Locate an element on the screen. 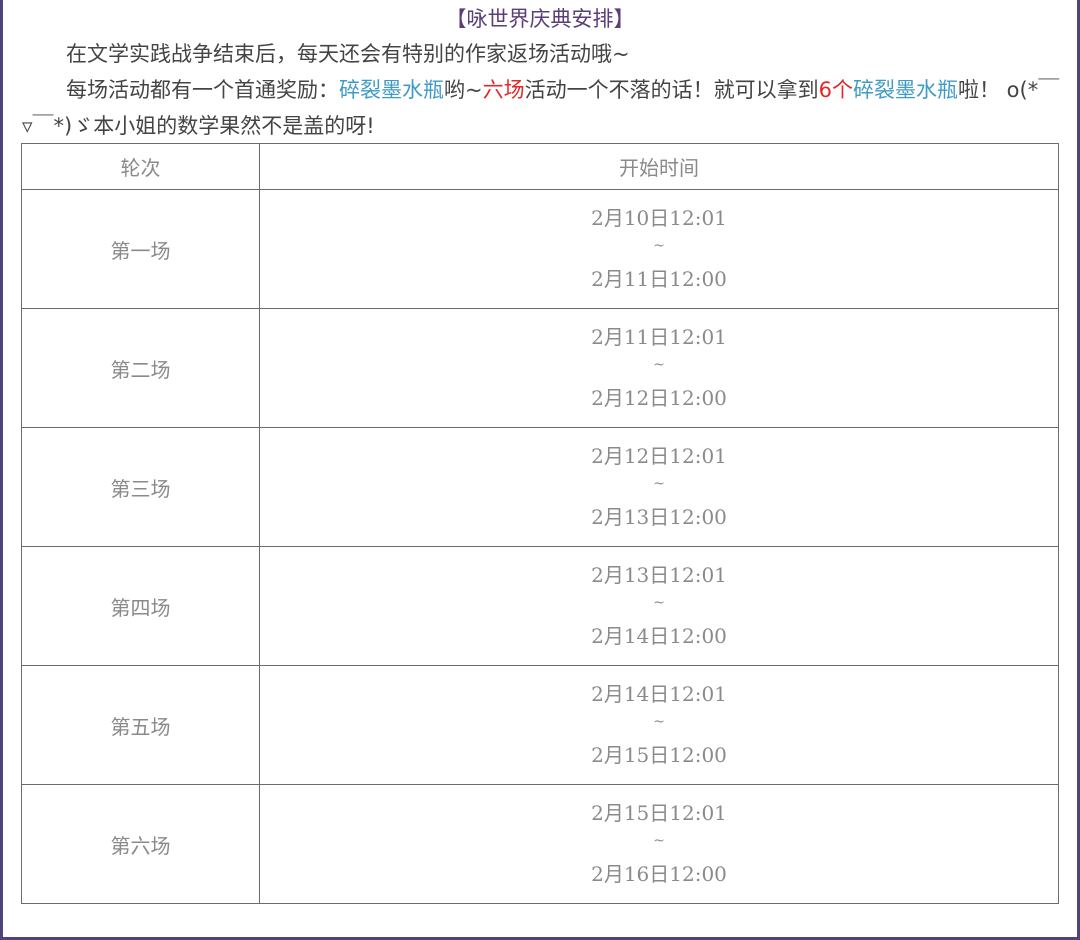  header-round: 轮次 is located at coordinates (140, 166).